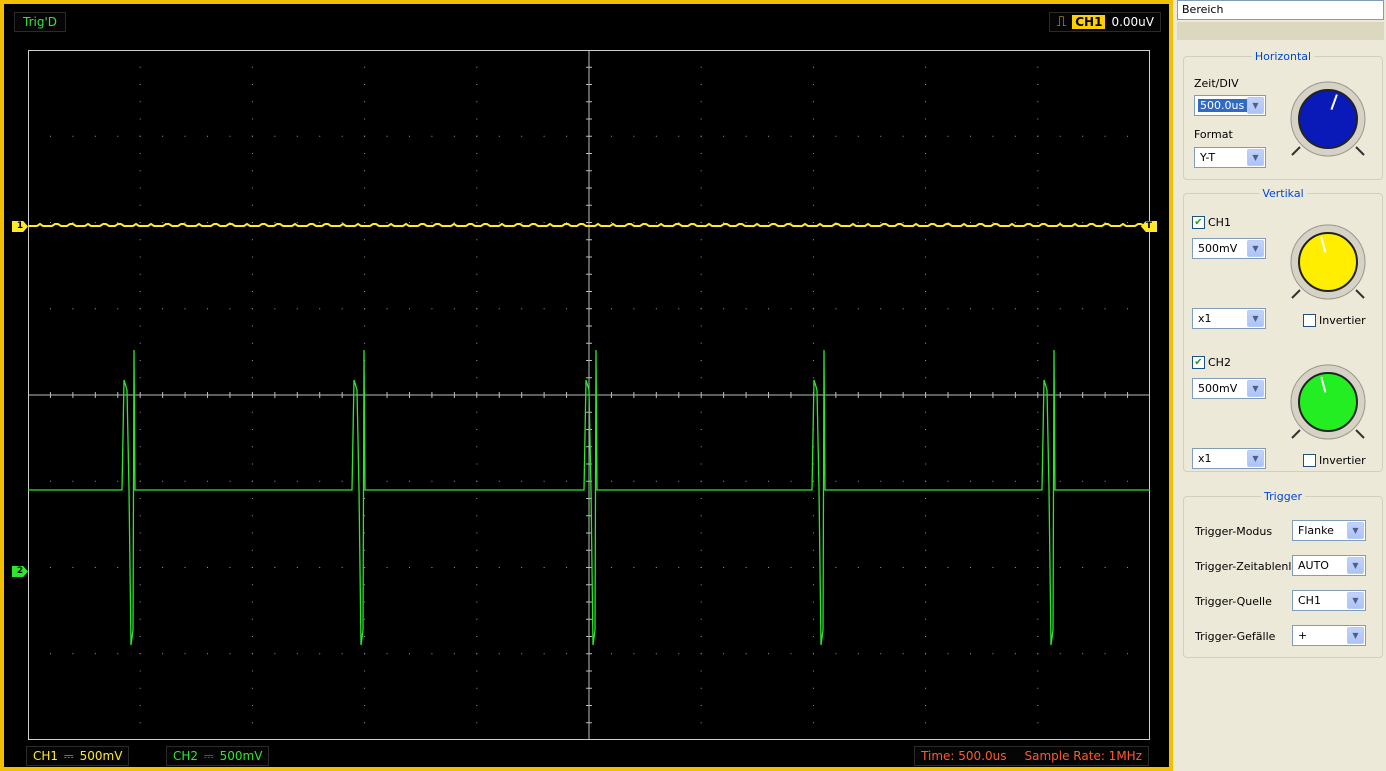 This screenshot has height=771, width=1386. I want to click on ch2-volts-select: 500mV ▼, so click(1229, 388).